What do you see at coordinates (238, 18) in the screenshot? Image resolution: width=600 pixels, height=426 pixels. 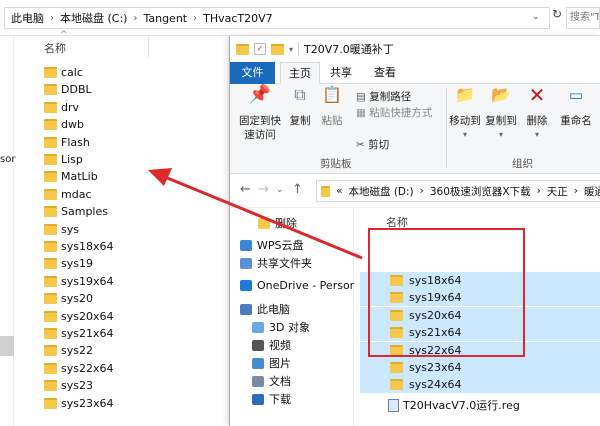 I see `breadcrumb-thvac: THvacT20V7` at bounding box center [238, 18].